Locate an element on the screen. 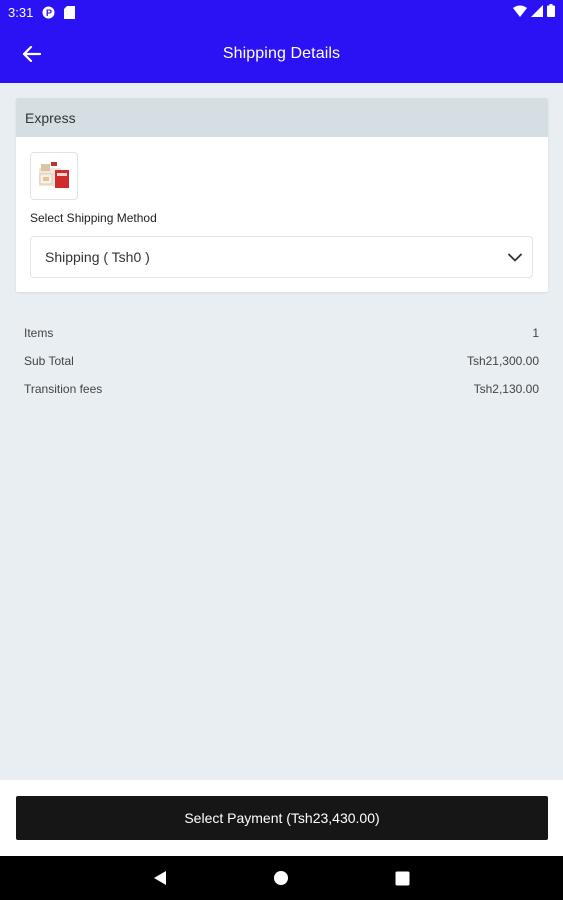 This screenshot has height=900, width=563. select-payment-button: Select Payment (Tsh23,430.00) is located at coordinates (282, 818).